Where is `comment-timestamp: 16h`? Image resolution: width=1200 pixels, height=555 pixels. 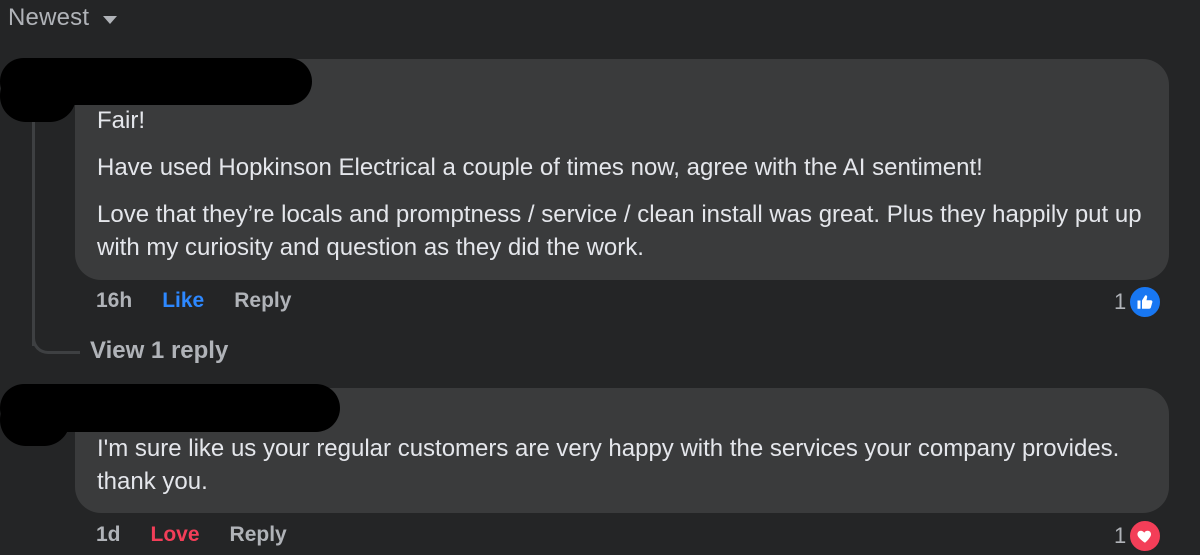 comment-timestamp: 16h is located at coordinates (114, 301).